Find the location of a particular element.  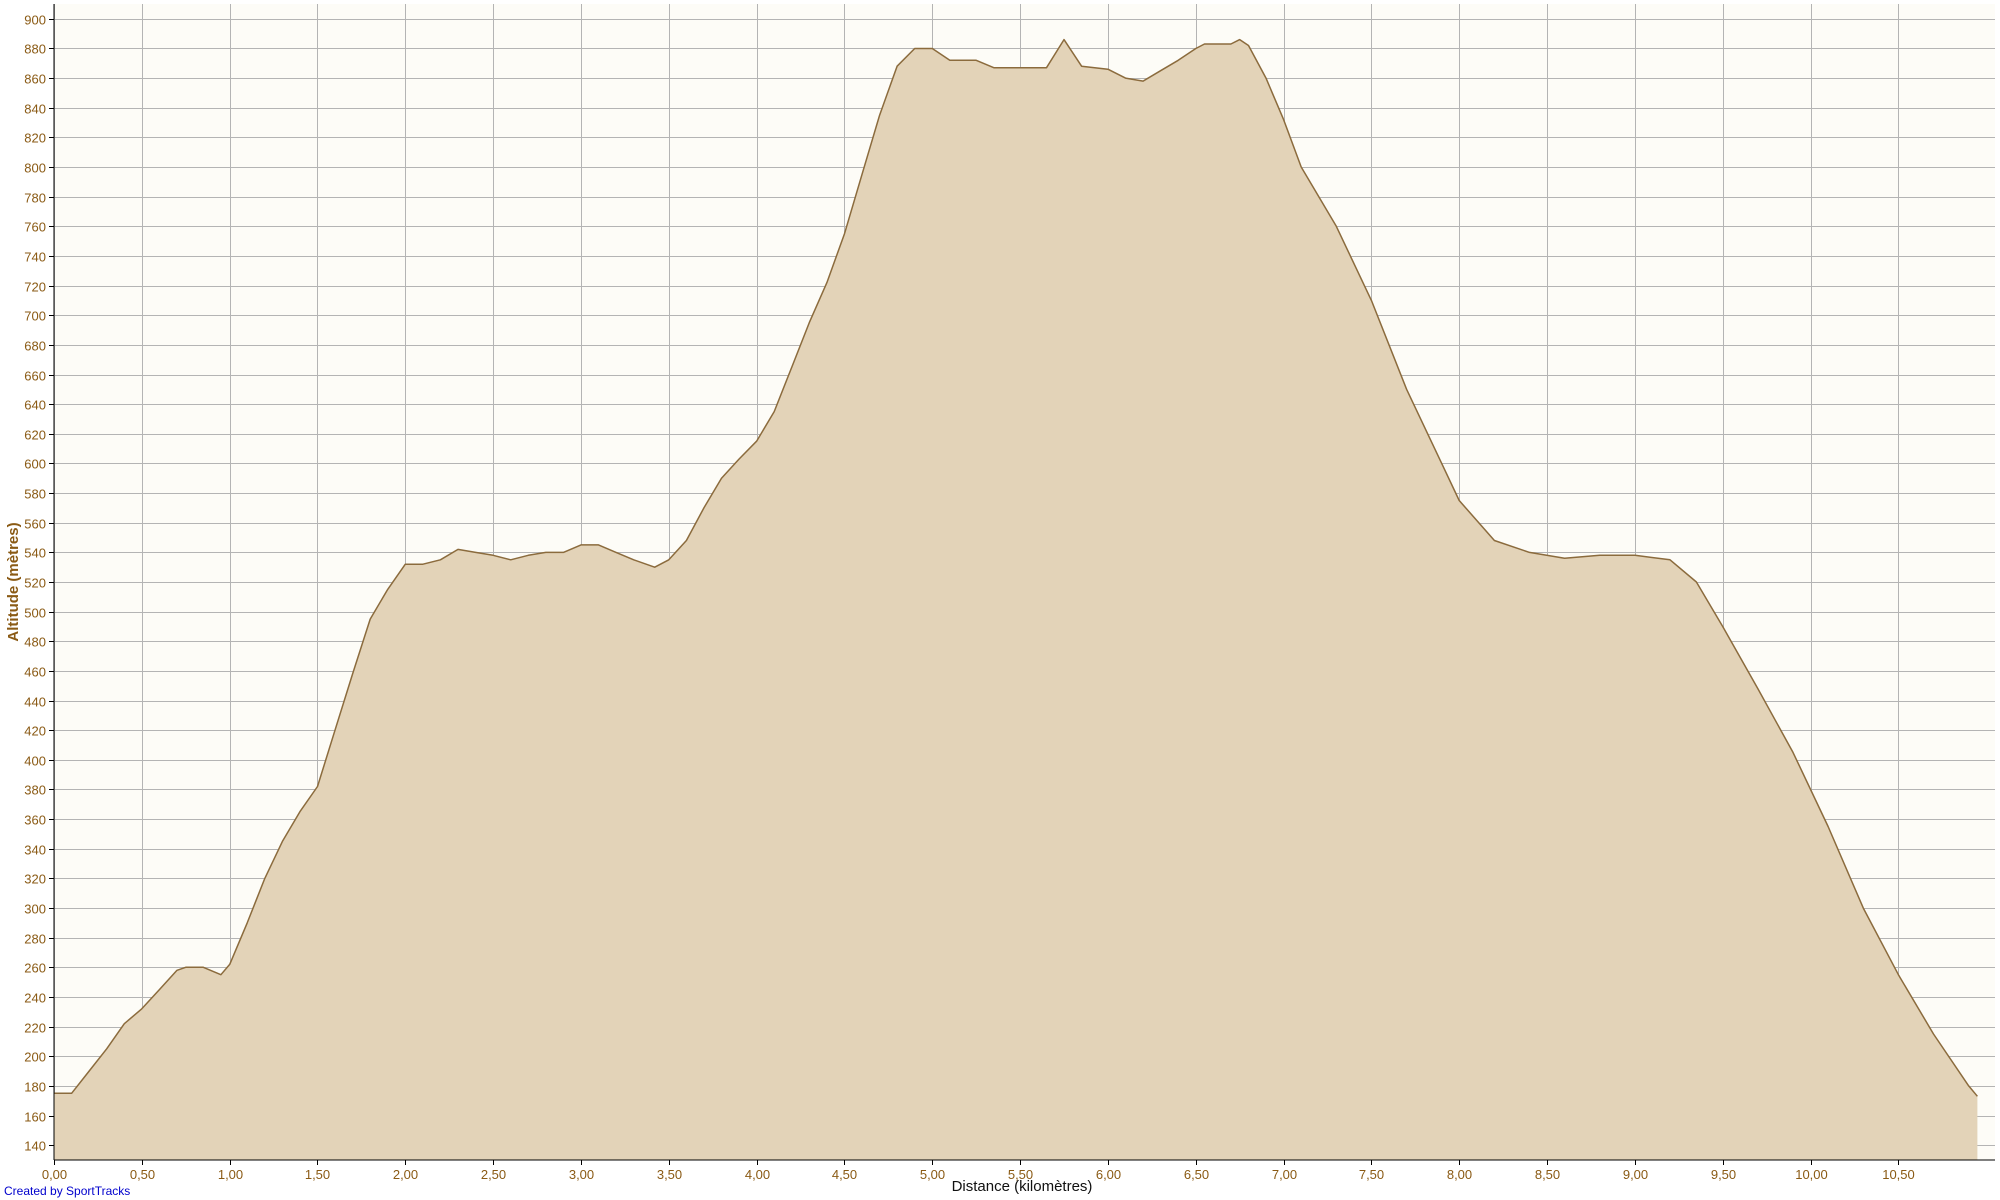

y-tick-label: 640 is located at coordinates (35, 405).